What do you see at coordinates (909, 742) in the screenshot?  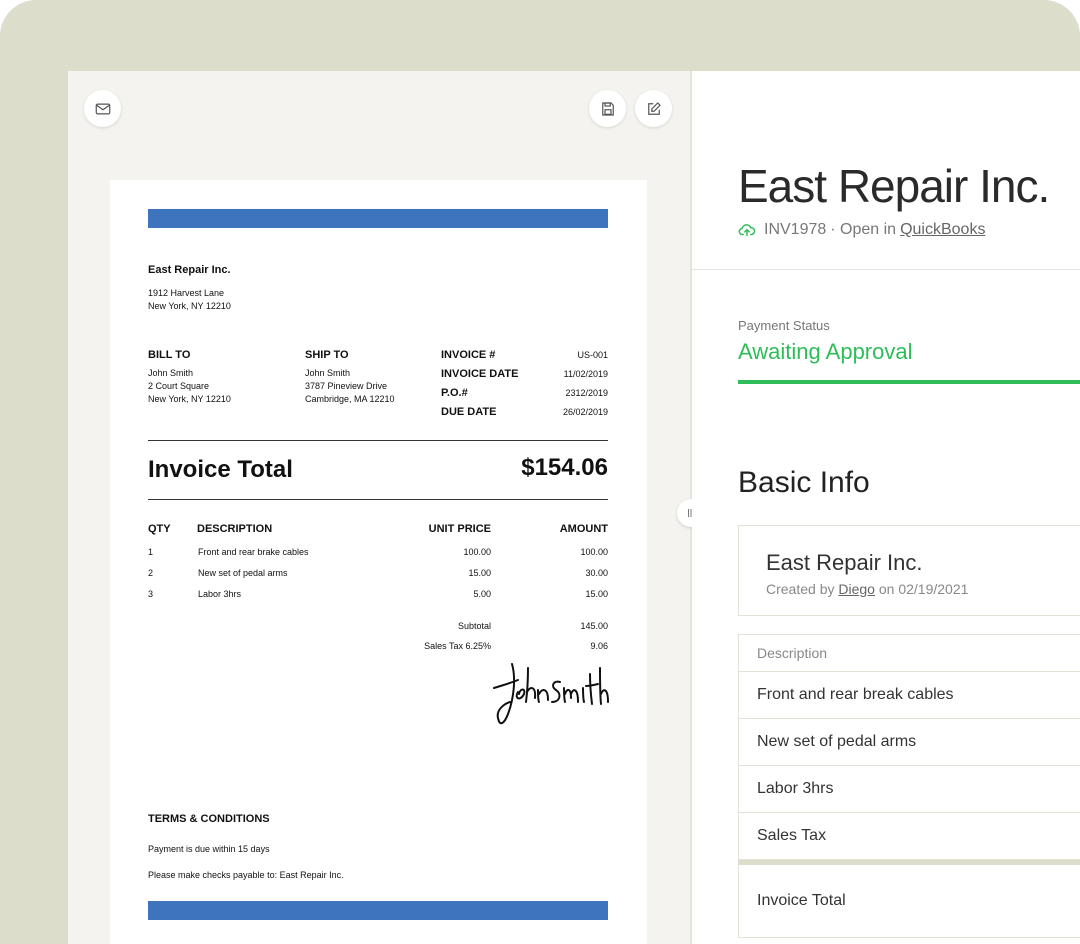 I see `description-row: New set of pedal arms` at bounding box center [909, 742].